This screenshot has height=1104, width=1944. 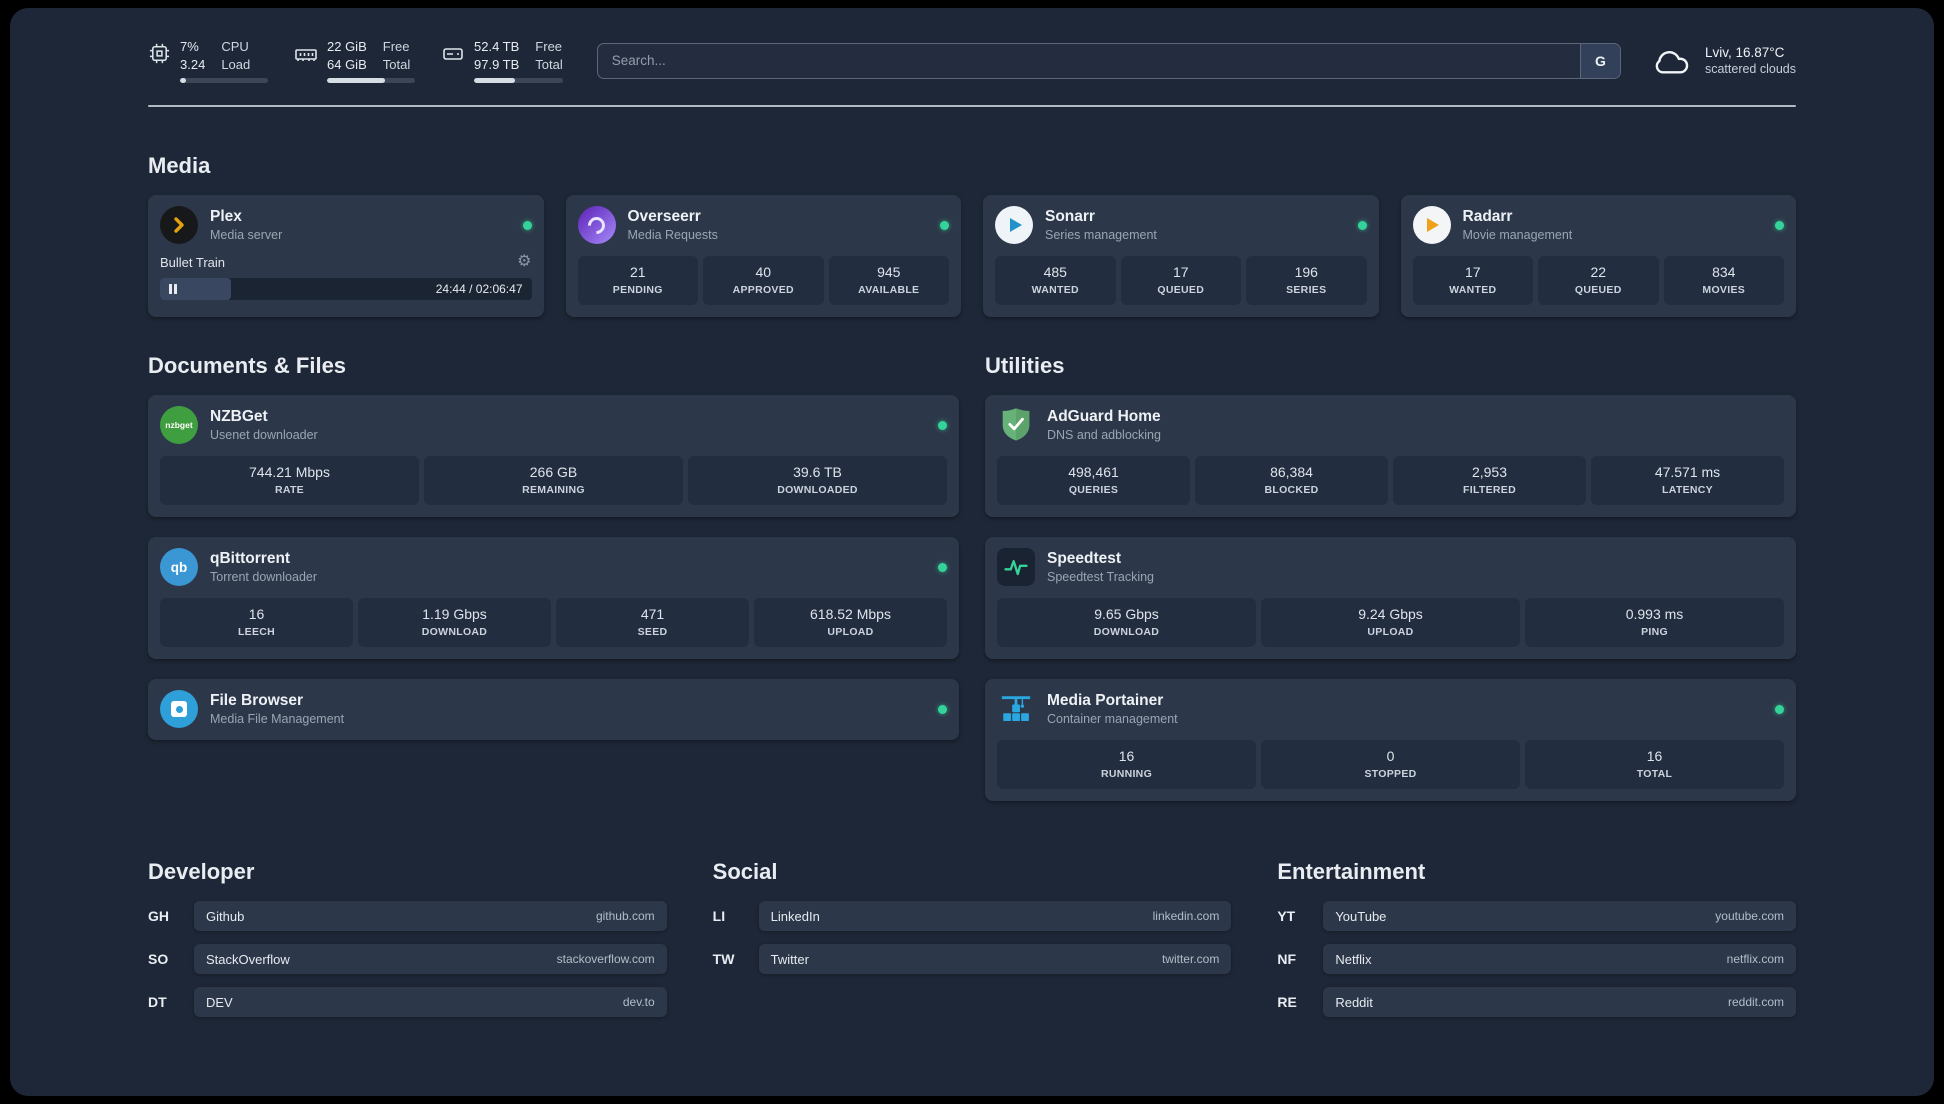 I want to click on radarr-icon, so click(x=1431, y=225).